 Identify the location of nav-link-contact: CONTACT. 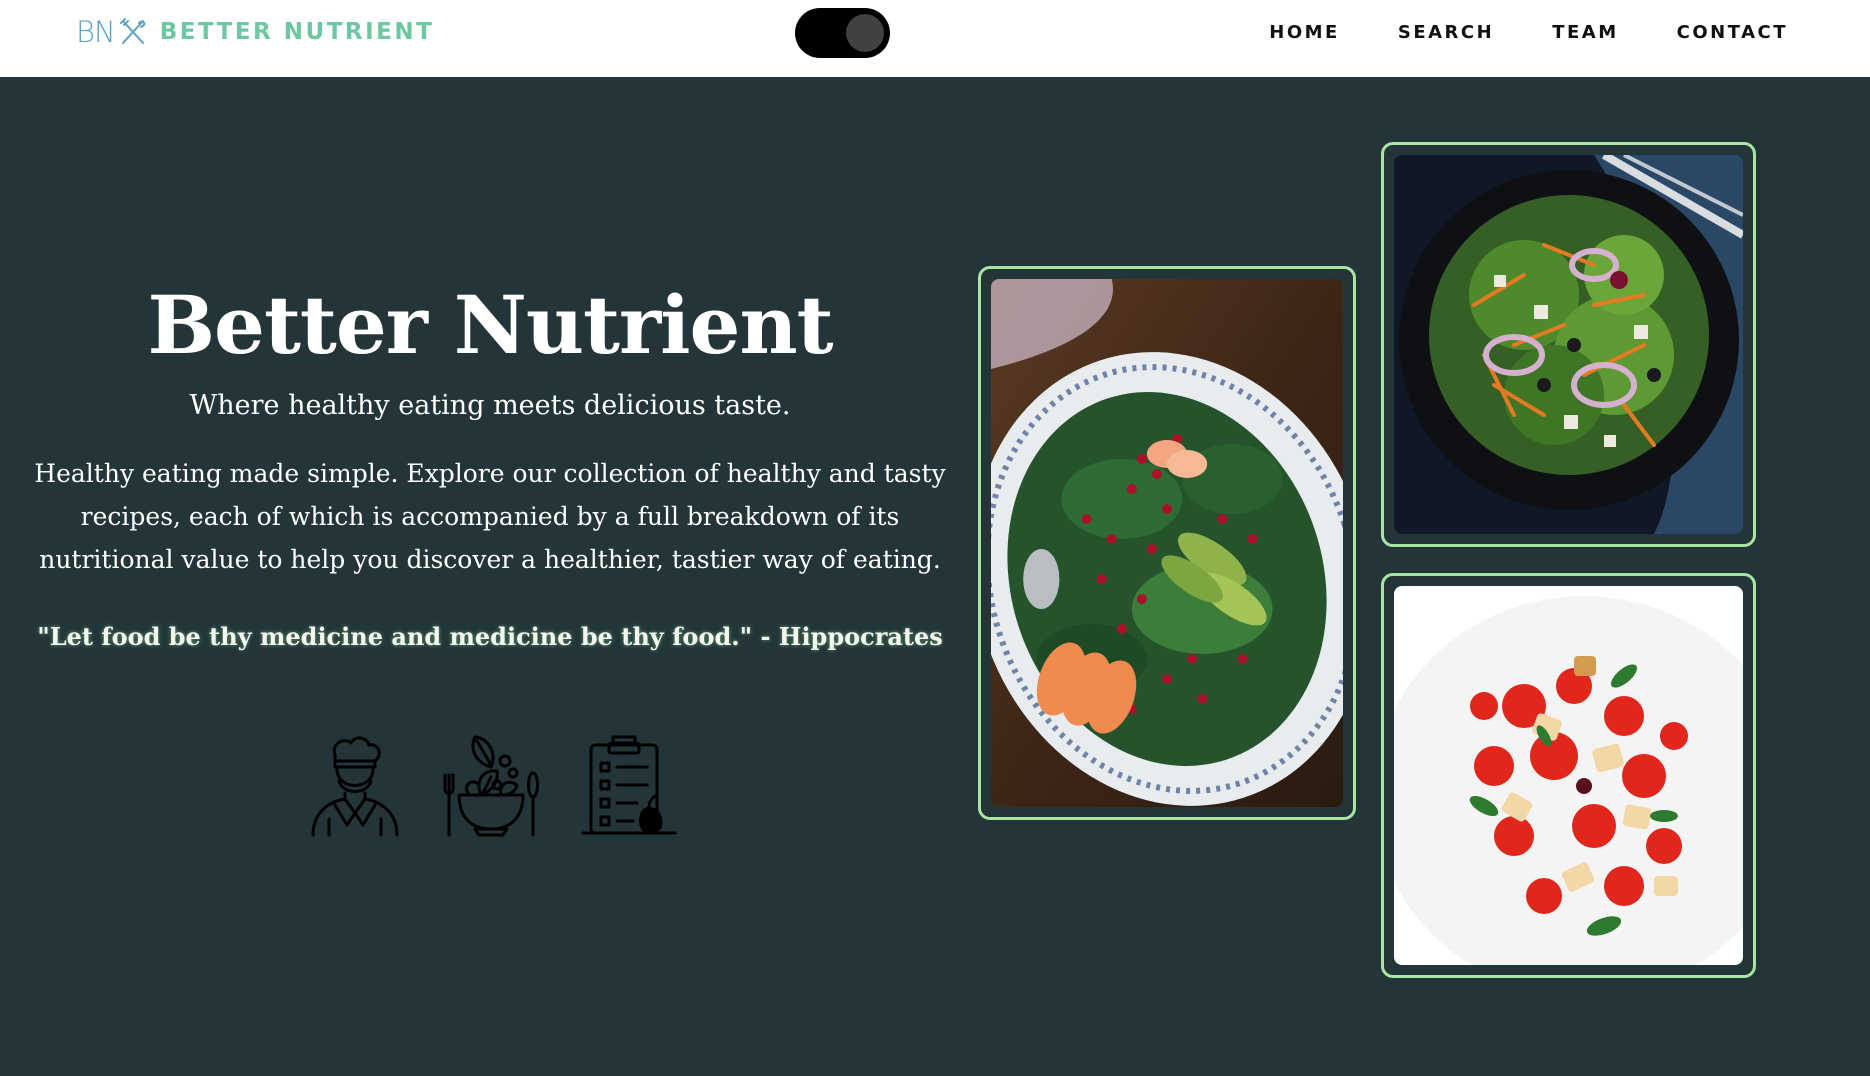
(1732, 32).